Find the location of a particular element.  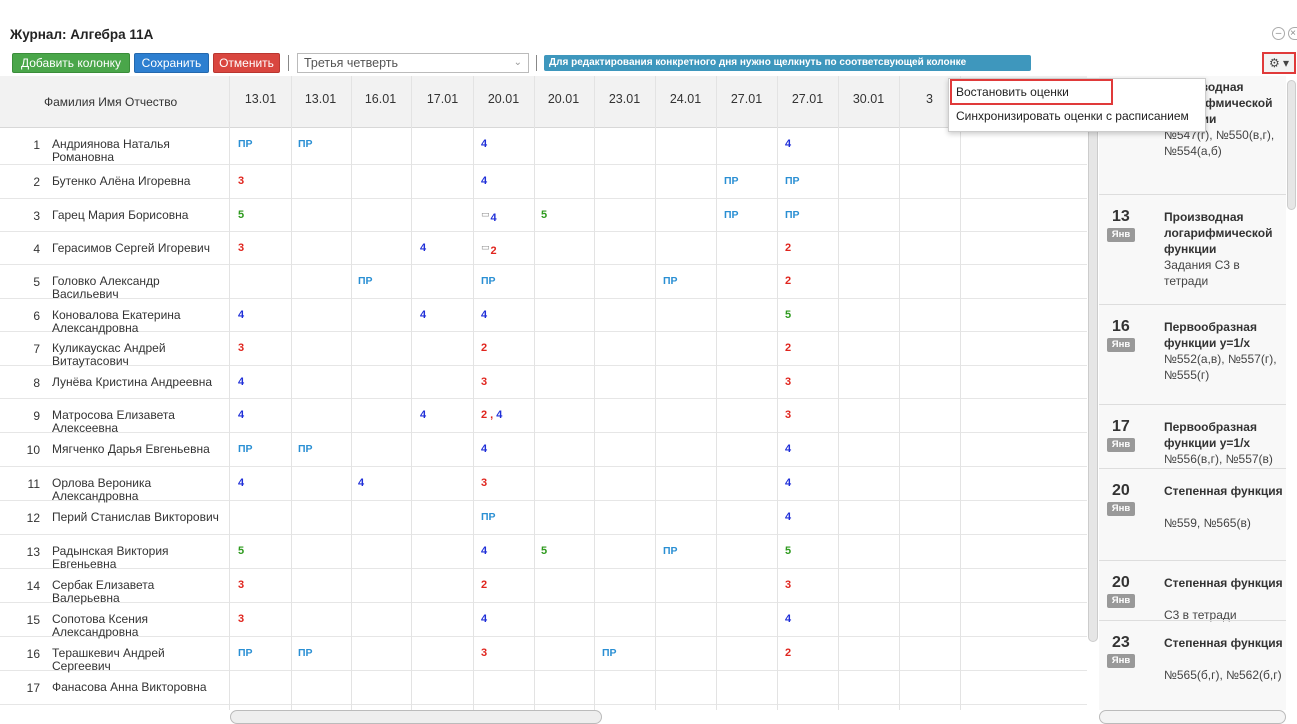

date-column-header: 17.01 is located at coordinates (442, 99).